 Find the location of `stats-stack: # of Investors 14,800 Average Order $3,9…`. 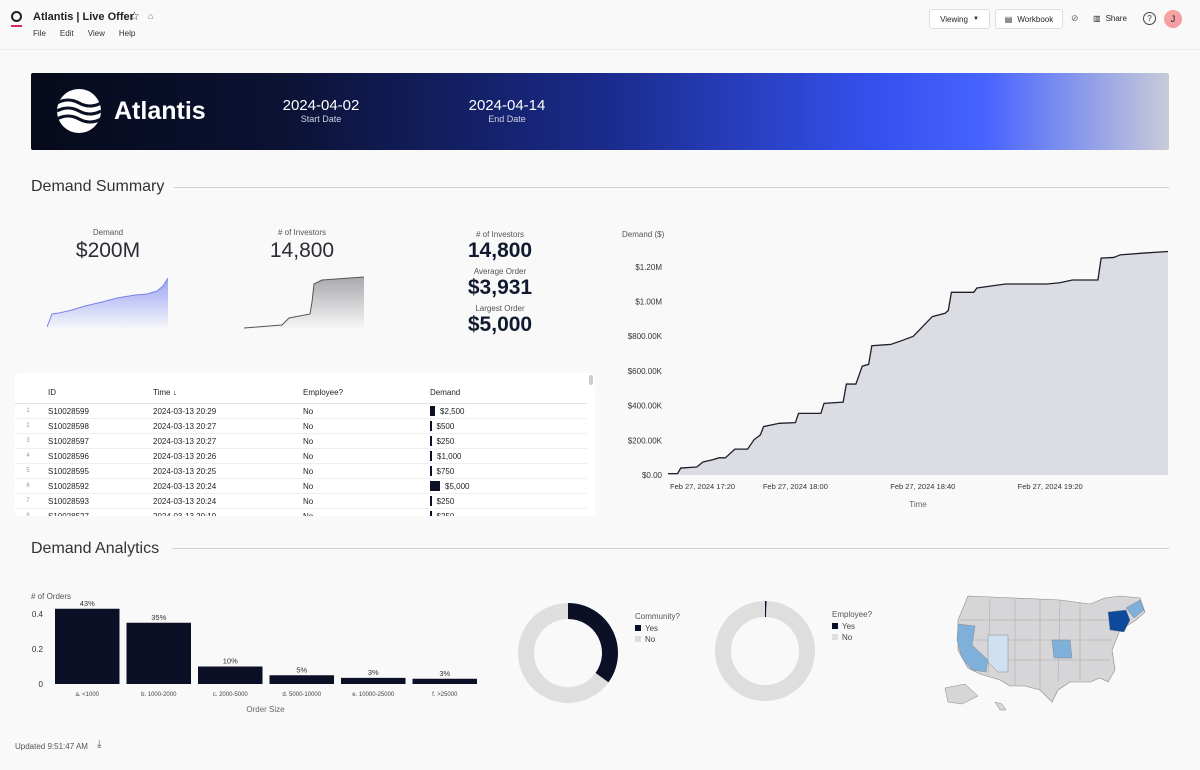

stats-stack: # of Investors 14,800 Average Order $3,9… is located at coordinates (500, 283).